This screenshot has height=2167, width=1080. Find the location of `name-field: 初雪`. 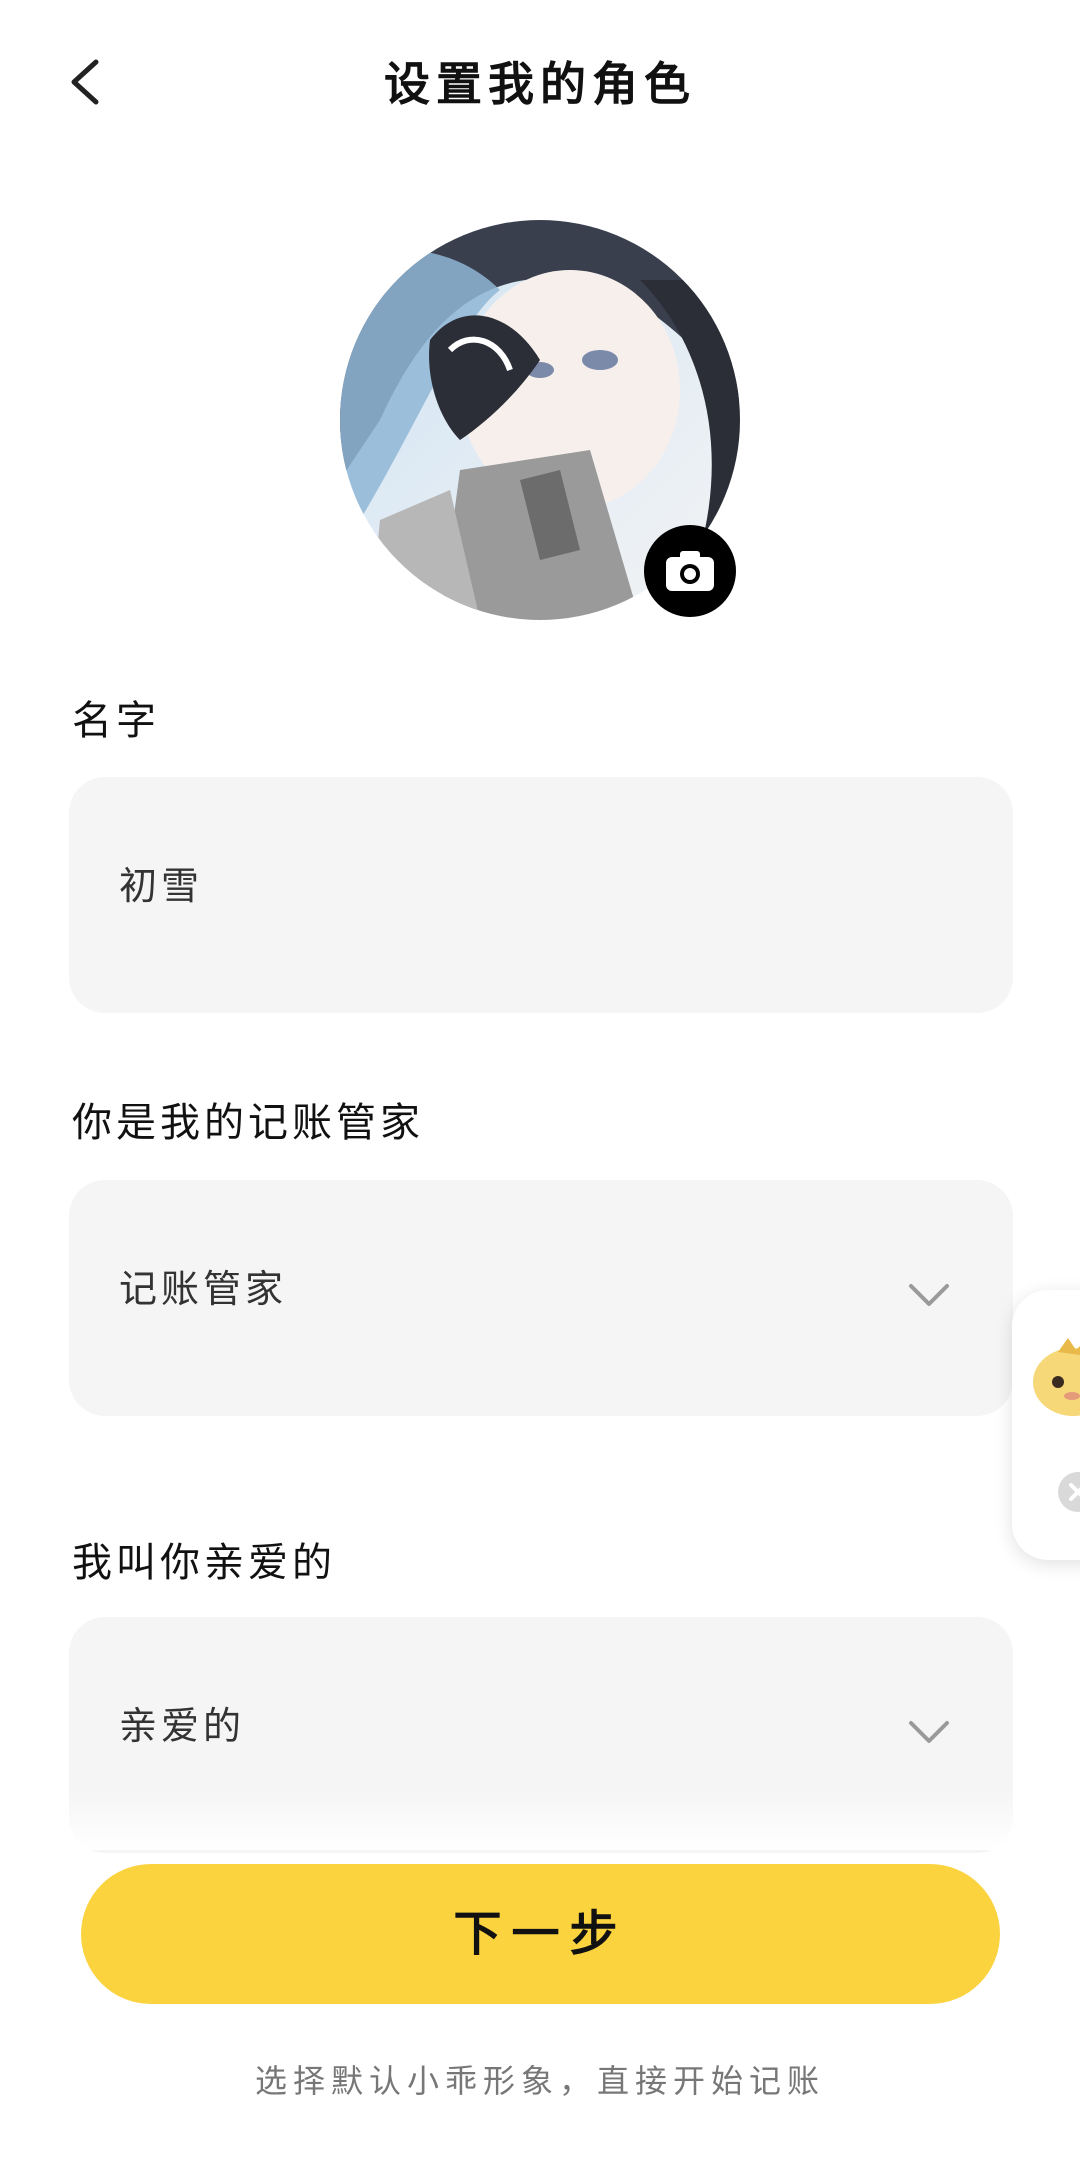

name-field: 初雪 is located at coordinates (541, 895).